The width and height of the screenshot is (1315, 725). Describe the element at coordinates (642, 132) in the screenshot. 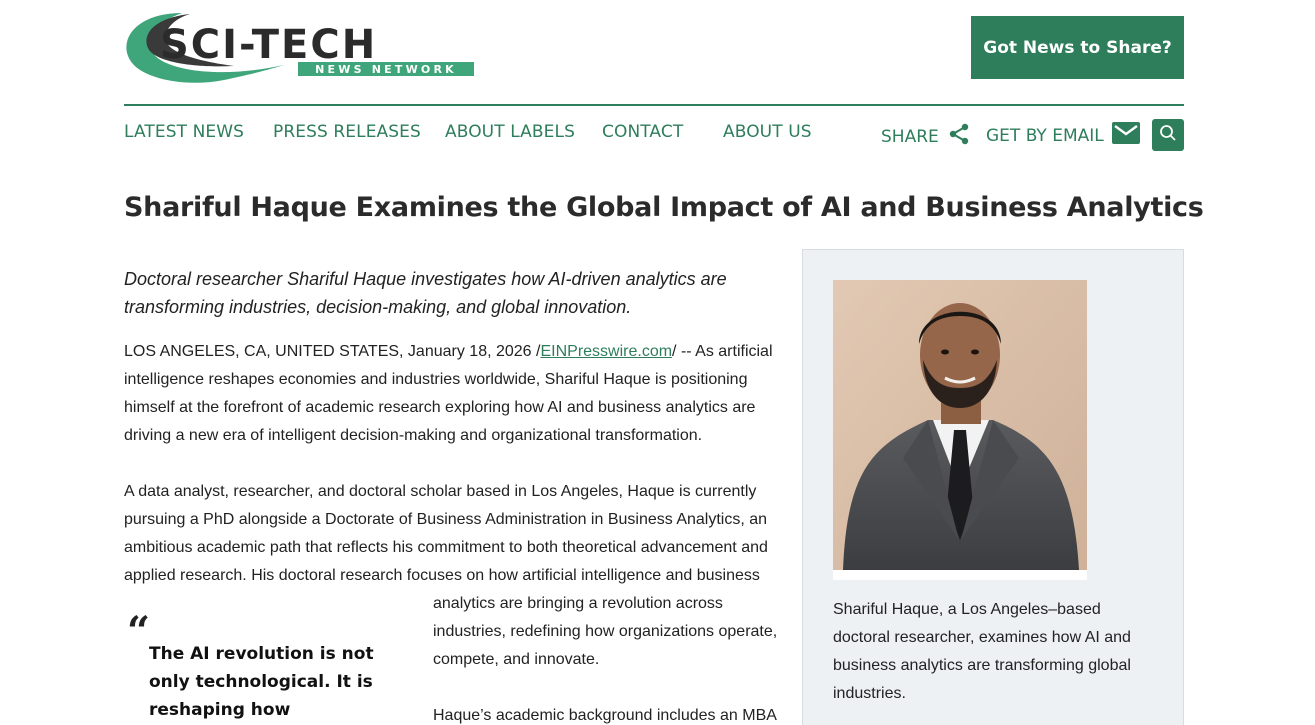

I see `nav-contact: CONTACT` at that location.